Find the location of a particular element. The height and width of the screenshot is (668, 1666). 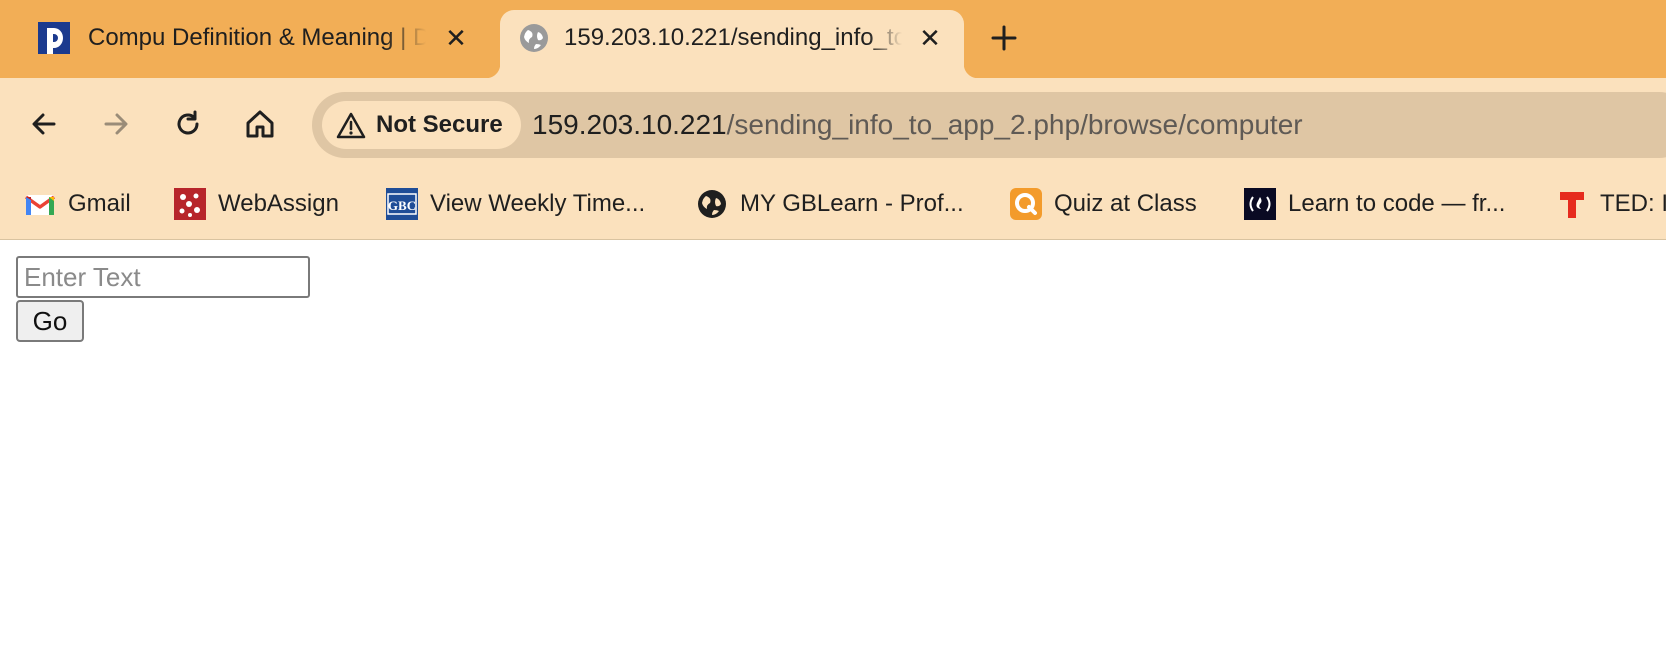

bookmark-gmail: Gmail is located at coordinates (77, 204).